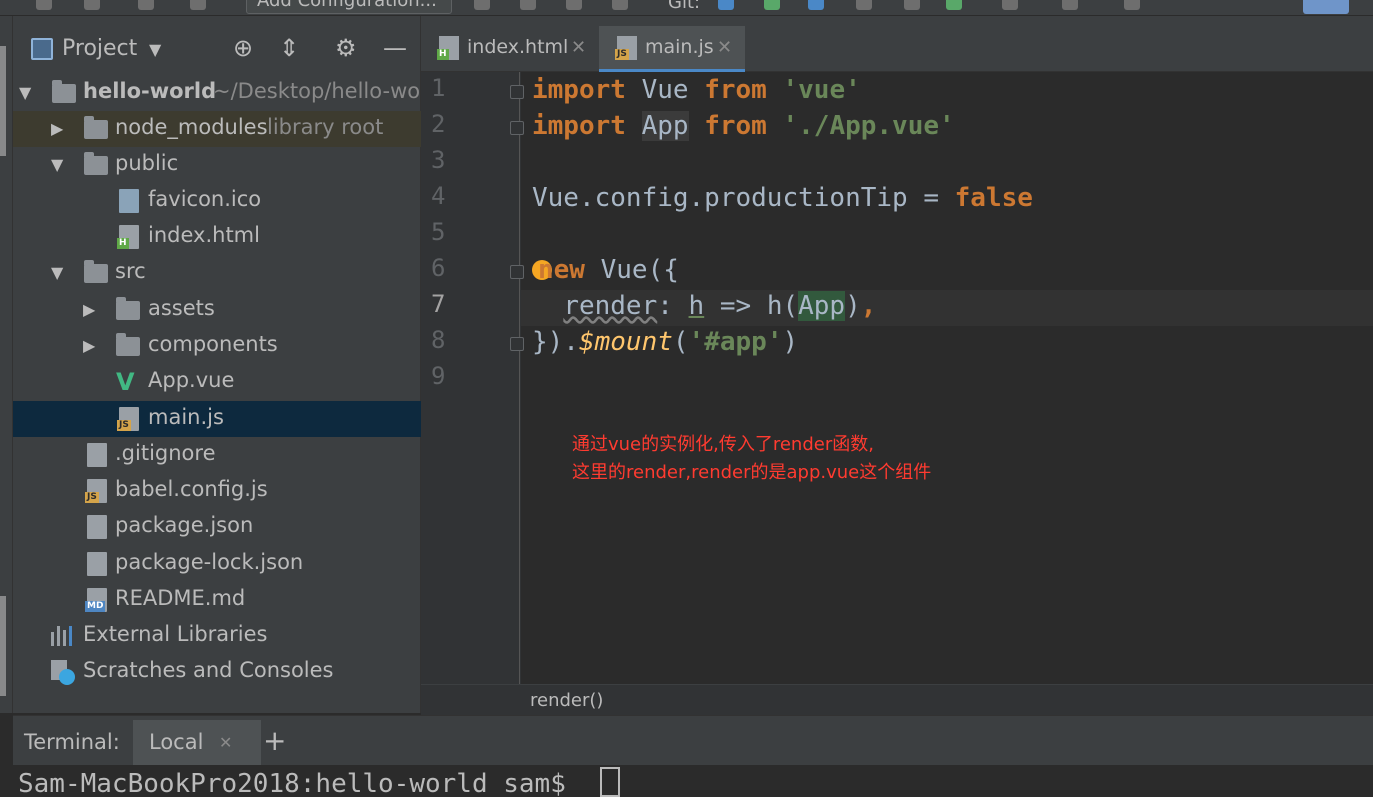 Image resolution: width=1373 pixels, height=797 pixels. What do you see at coordinates (912, 5) in the screenshot?
I see `revert-icon` at bounding box center [912, 5].